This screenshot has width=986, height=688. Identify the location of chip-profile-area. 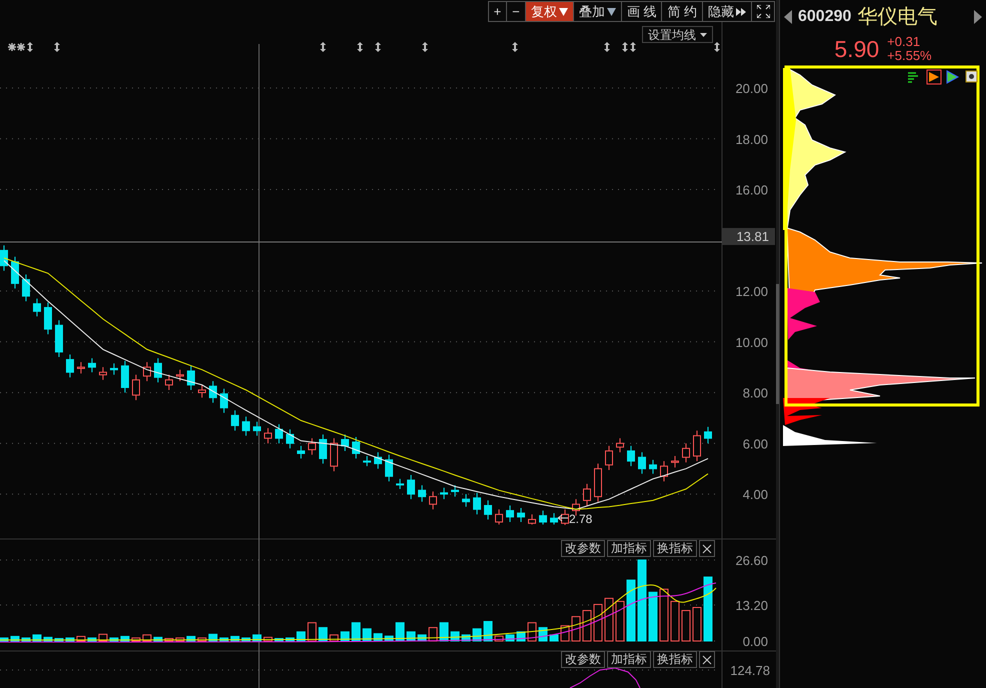
(803, 314).